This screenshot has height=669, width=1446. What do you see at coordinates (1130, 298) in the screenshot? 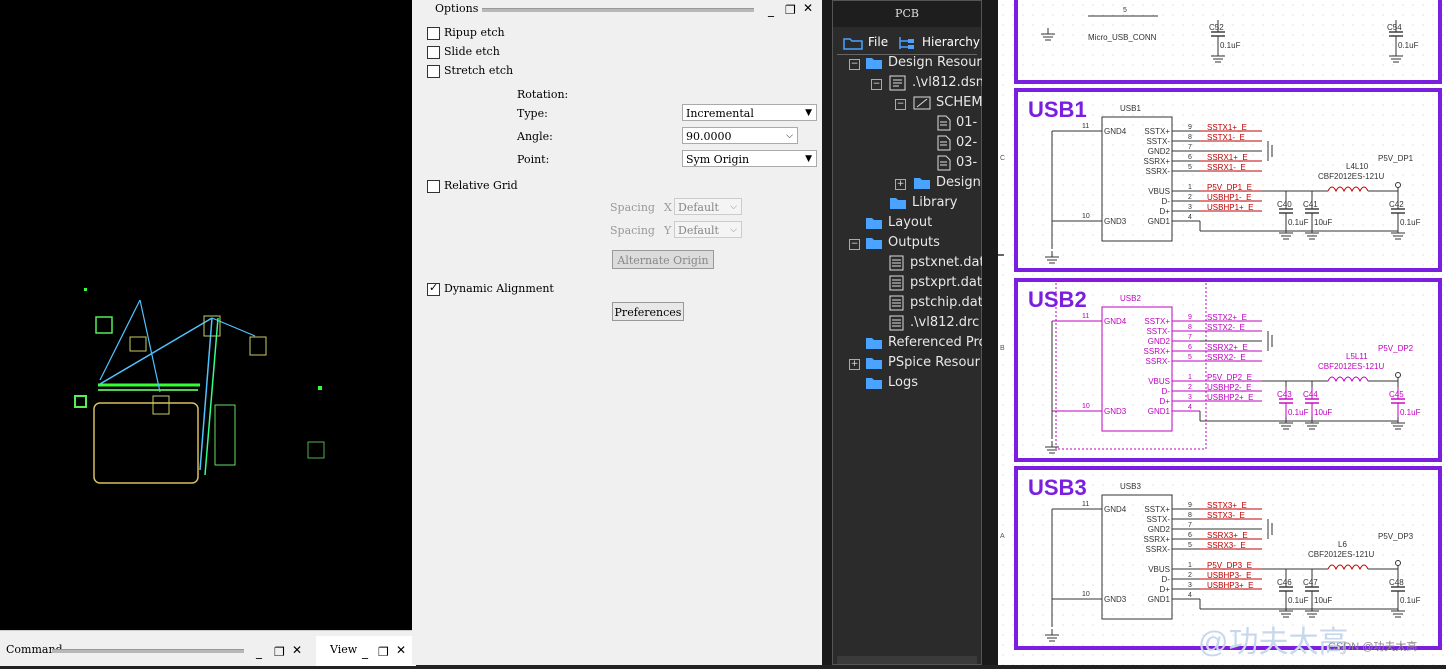
I see `component-ref: USB2` at bounding box center [1130, 298].